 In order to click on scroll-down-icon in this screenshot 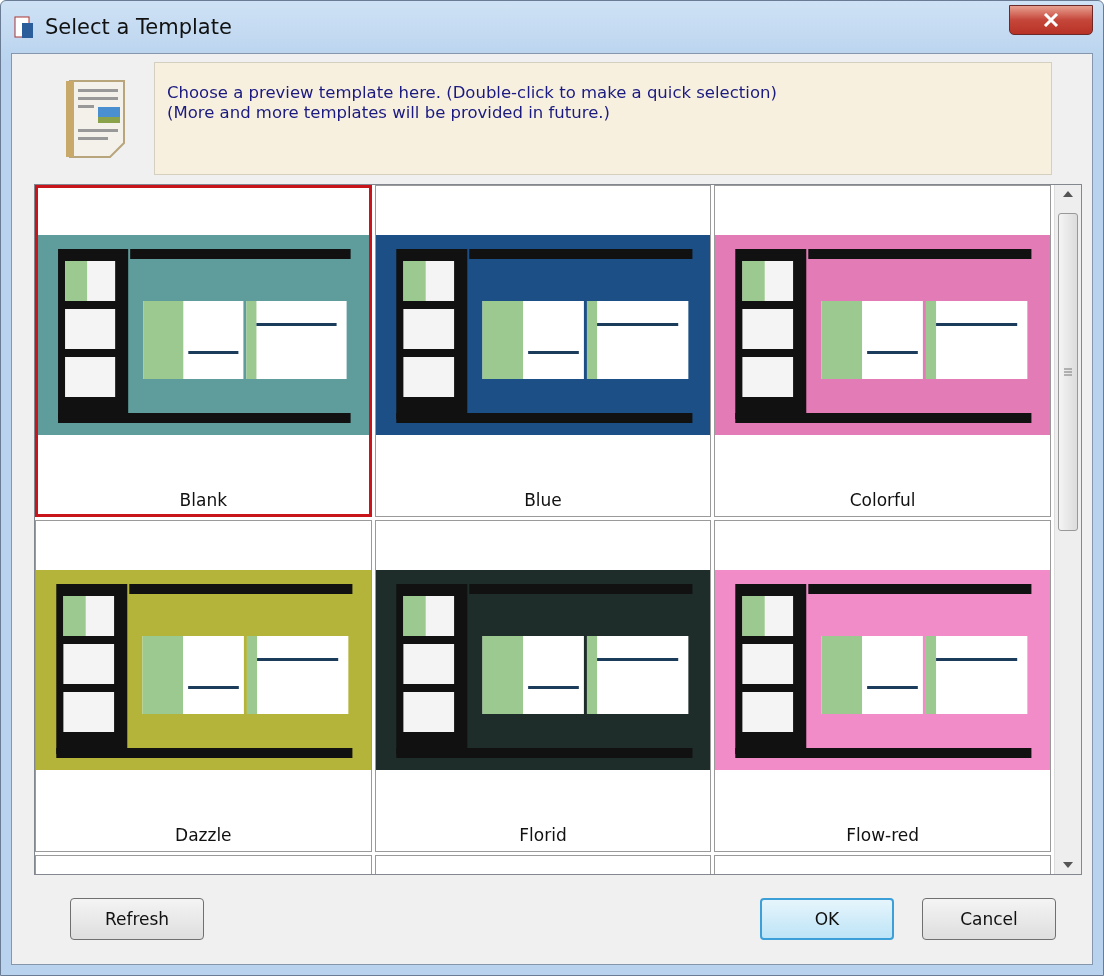, I will do `click(1068, 864)`.